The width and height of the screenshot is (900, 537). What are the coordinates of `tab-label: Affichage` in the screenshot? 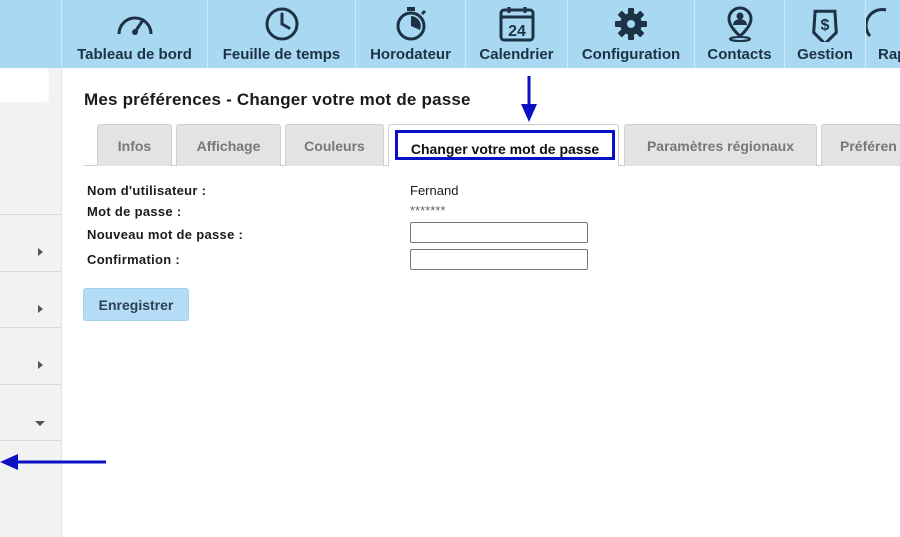 It's located at (228, 146).